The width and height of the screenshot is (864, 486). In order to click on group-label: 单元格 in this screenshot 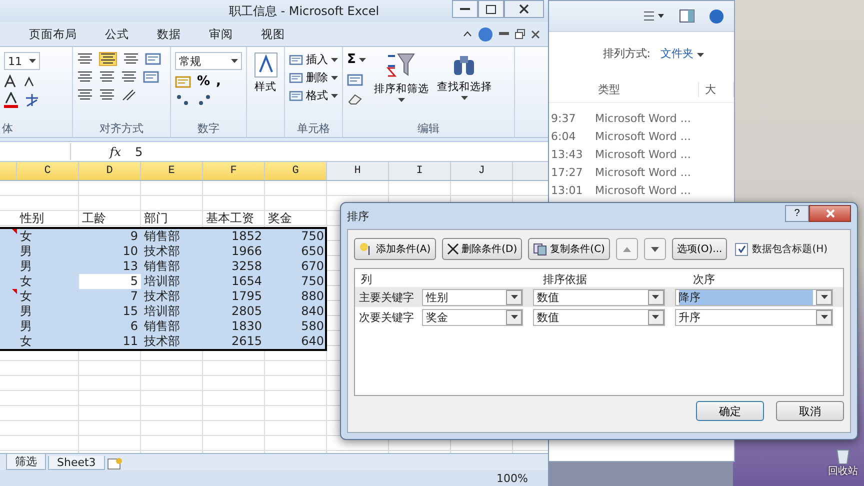, I will do `click(313, 129)`.